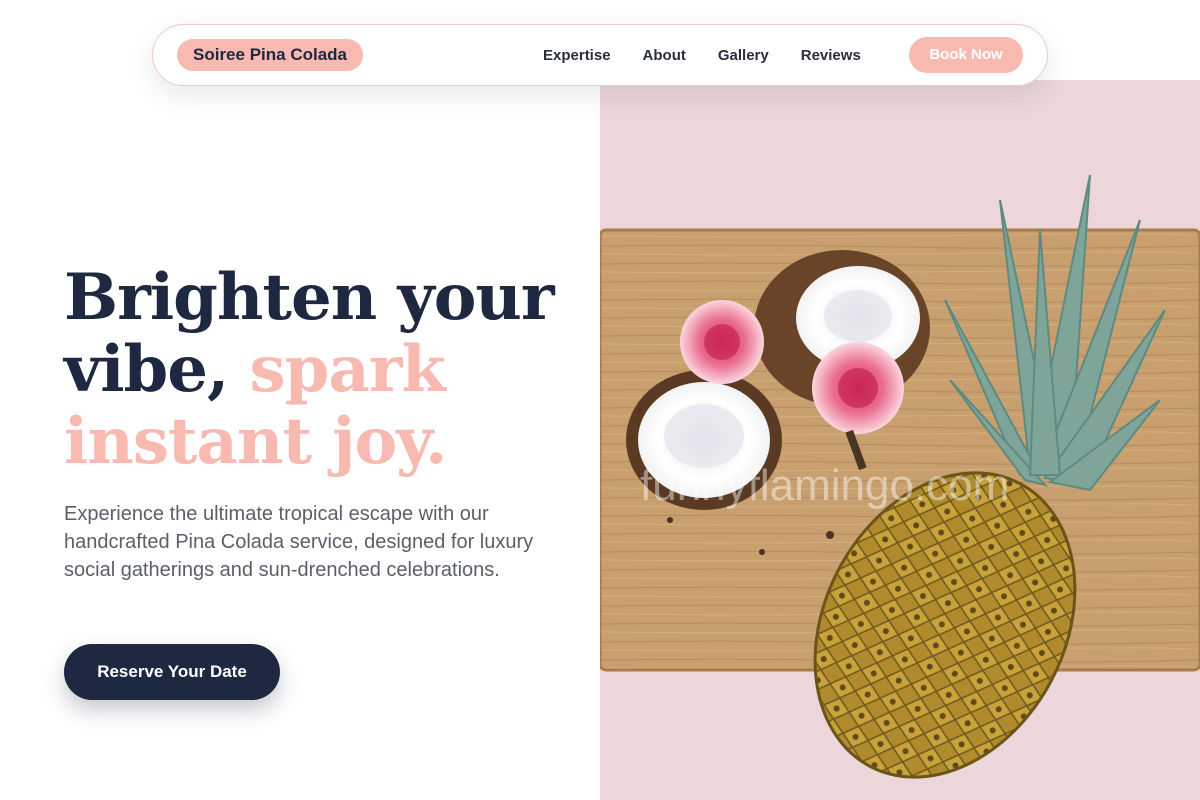 This screenshot has width=1200, height=800. Describe the element at coordinates (146, 369) in the screenshot. I see `hero-heading-text-2: vibe,` at that location.